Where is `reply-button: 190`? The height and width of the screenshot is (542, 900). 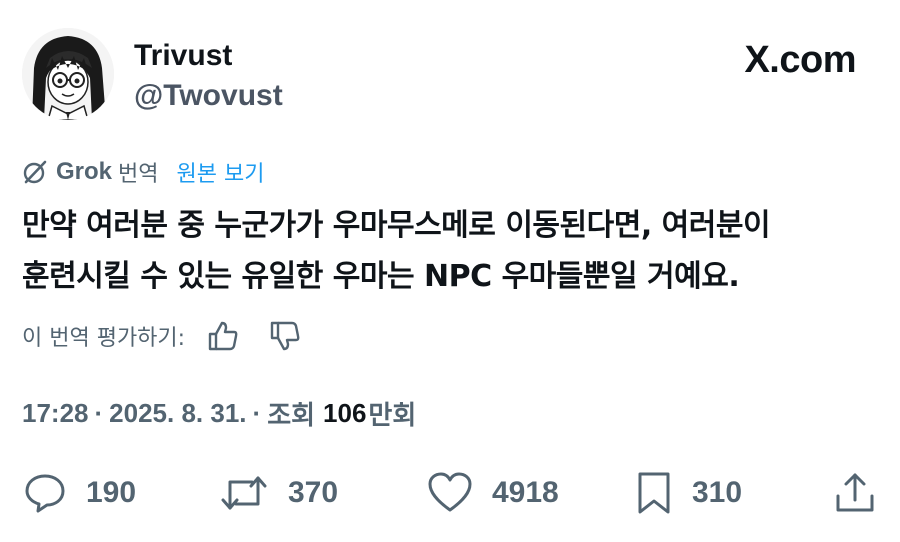 reply-button: 190 is located at coordinates (79, 493).